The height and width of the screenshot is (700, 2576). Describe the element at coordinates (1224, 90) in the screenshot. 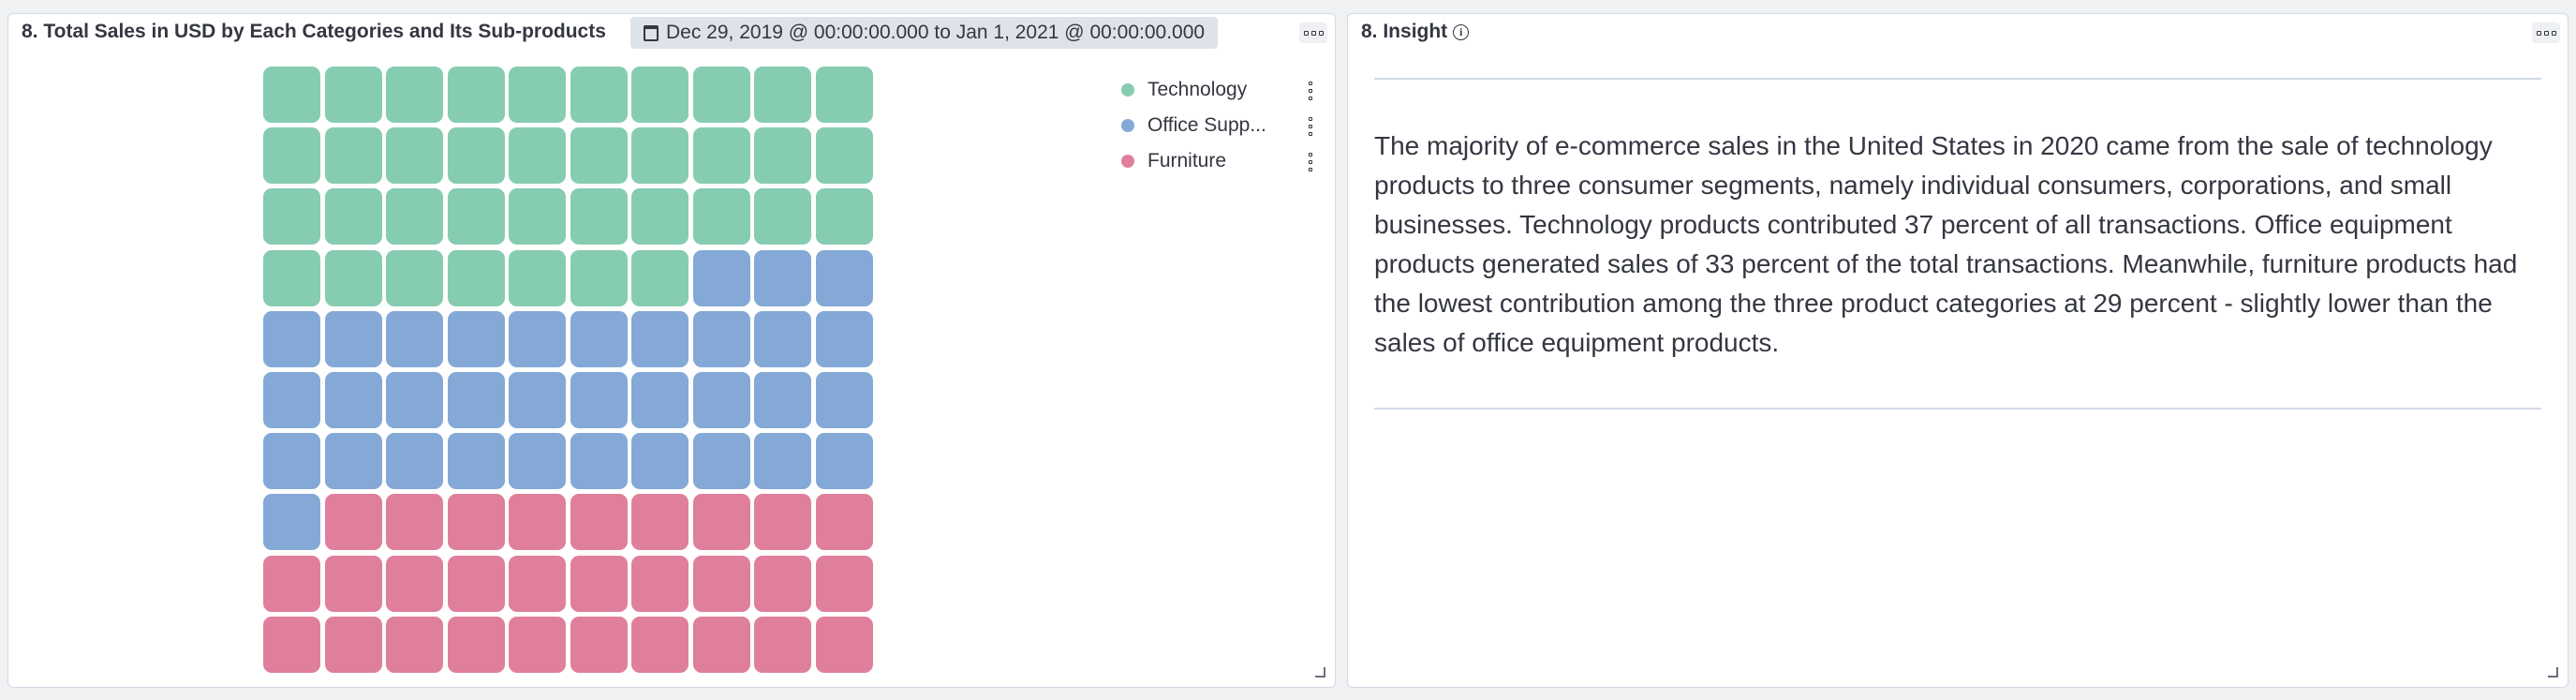

I see `legend-item: Technology` at that location.